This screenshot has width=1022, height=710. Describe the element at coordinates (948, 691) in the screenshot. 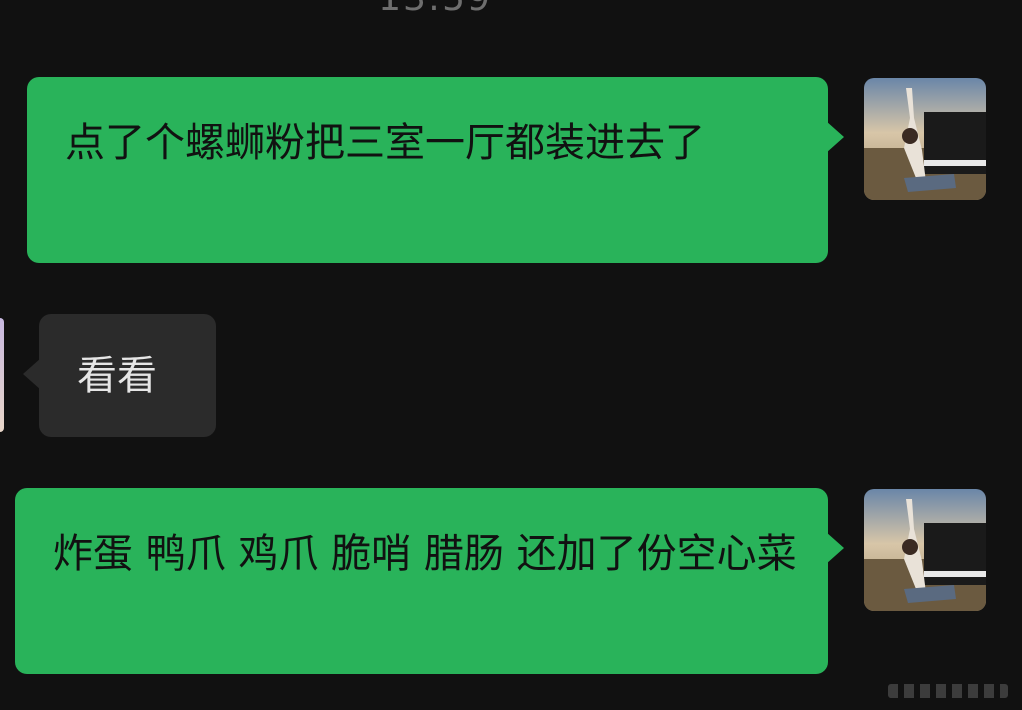

I see `watermark` at that location.